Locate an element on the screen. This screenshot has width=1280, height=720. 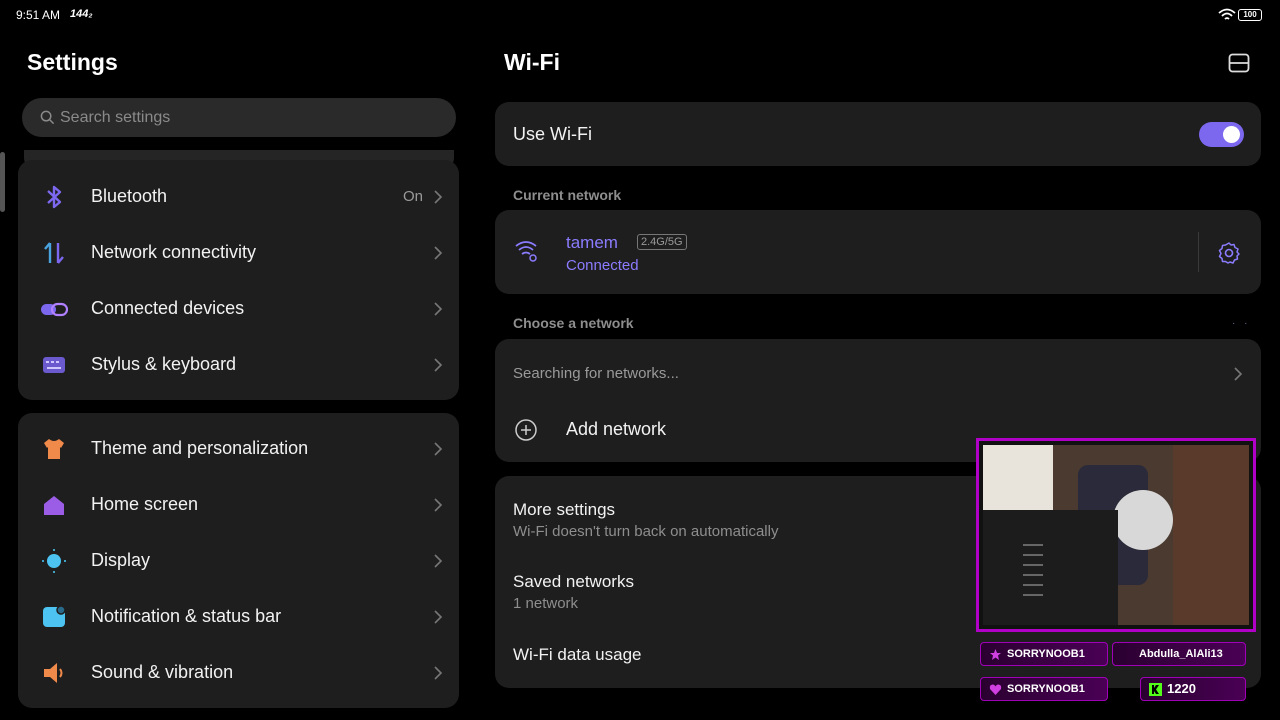
wifi-data-usage: Wi-Fi data usage is located at coordinates (577, 655).